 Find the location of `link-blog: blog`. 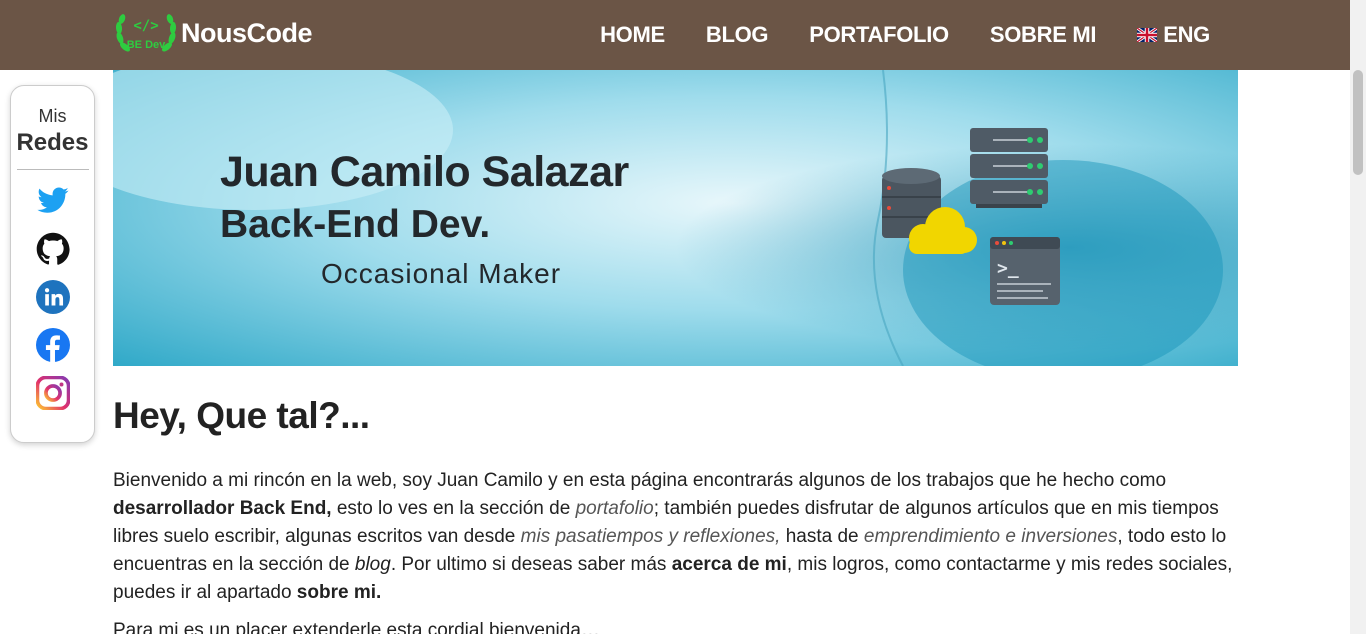

link-blog: blog is located at coordinates (373, 564).